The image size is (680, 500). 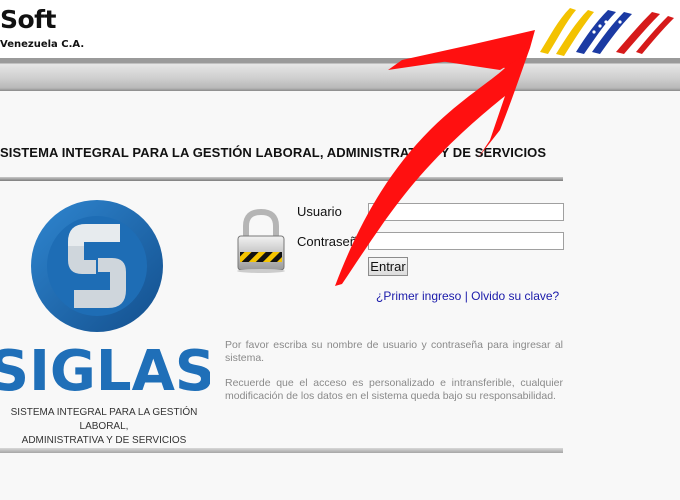 What do you see at coordinates (466, 241) in the screenshot?
I see `password-input` at bounding box center [466, 241].